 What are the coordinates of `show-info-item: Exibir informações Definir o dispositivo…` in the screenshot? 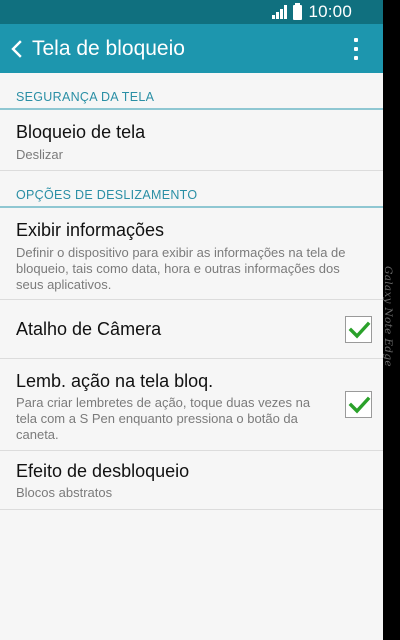 It's located at (191, 254).